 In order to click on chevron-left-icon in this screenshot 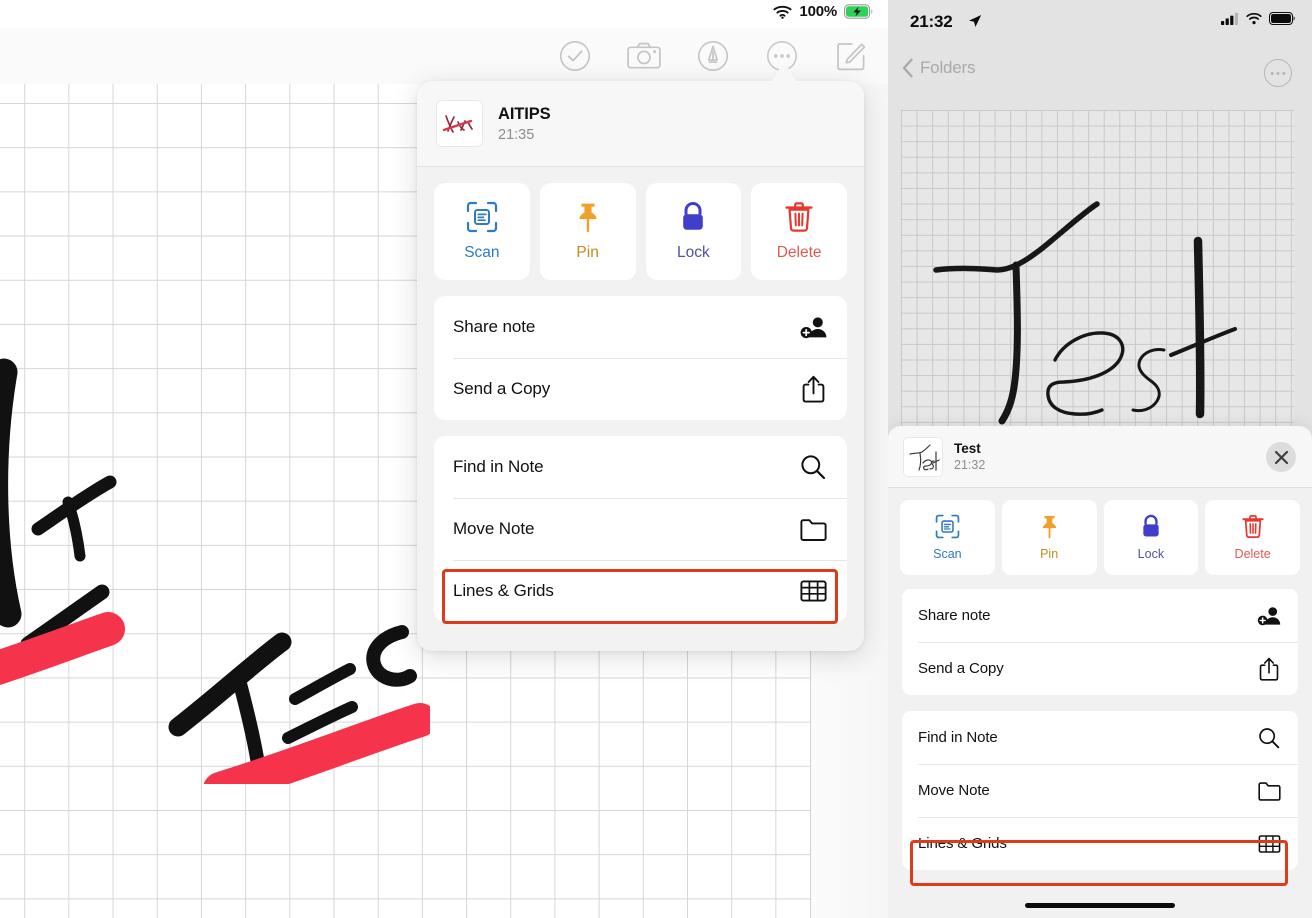, I will do `click(907, 68)`.